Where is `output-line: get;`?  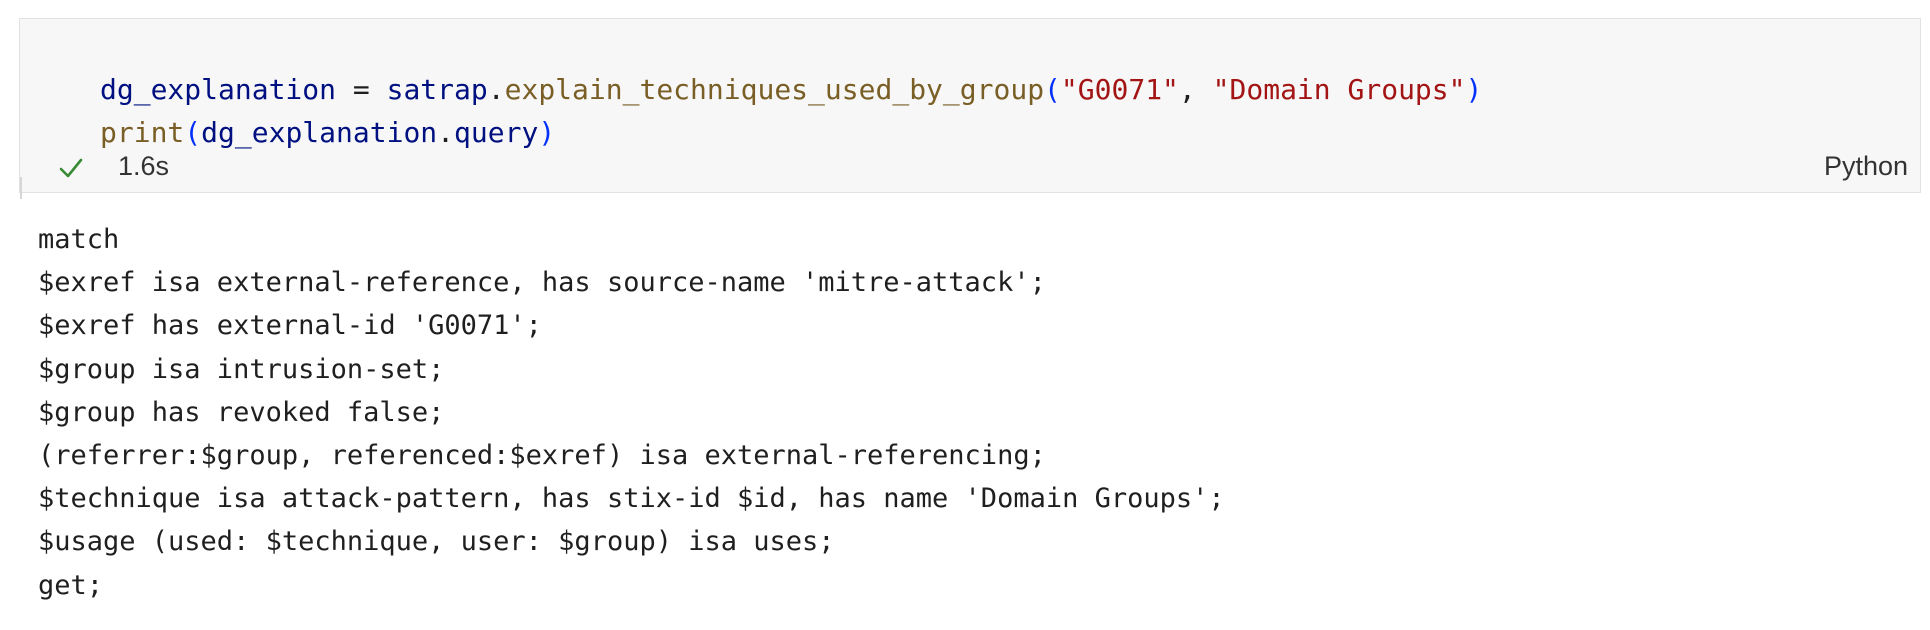 output-line: get; is located at coordinates (71, 585).